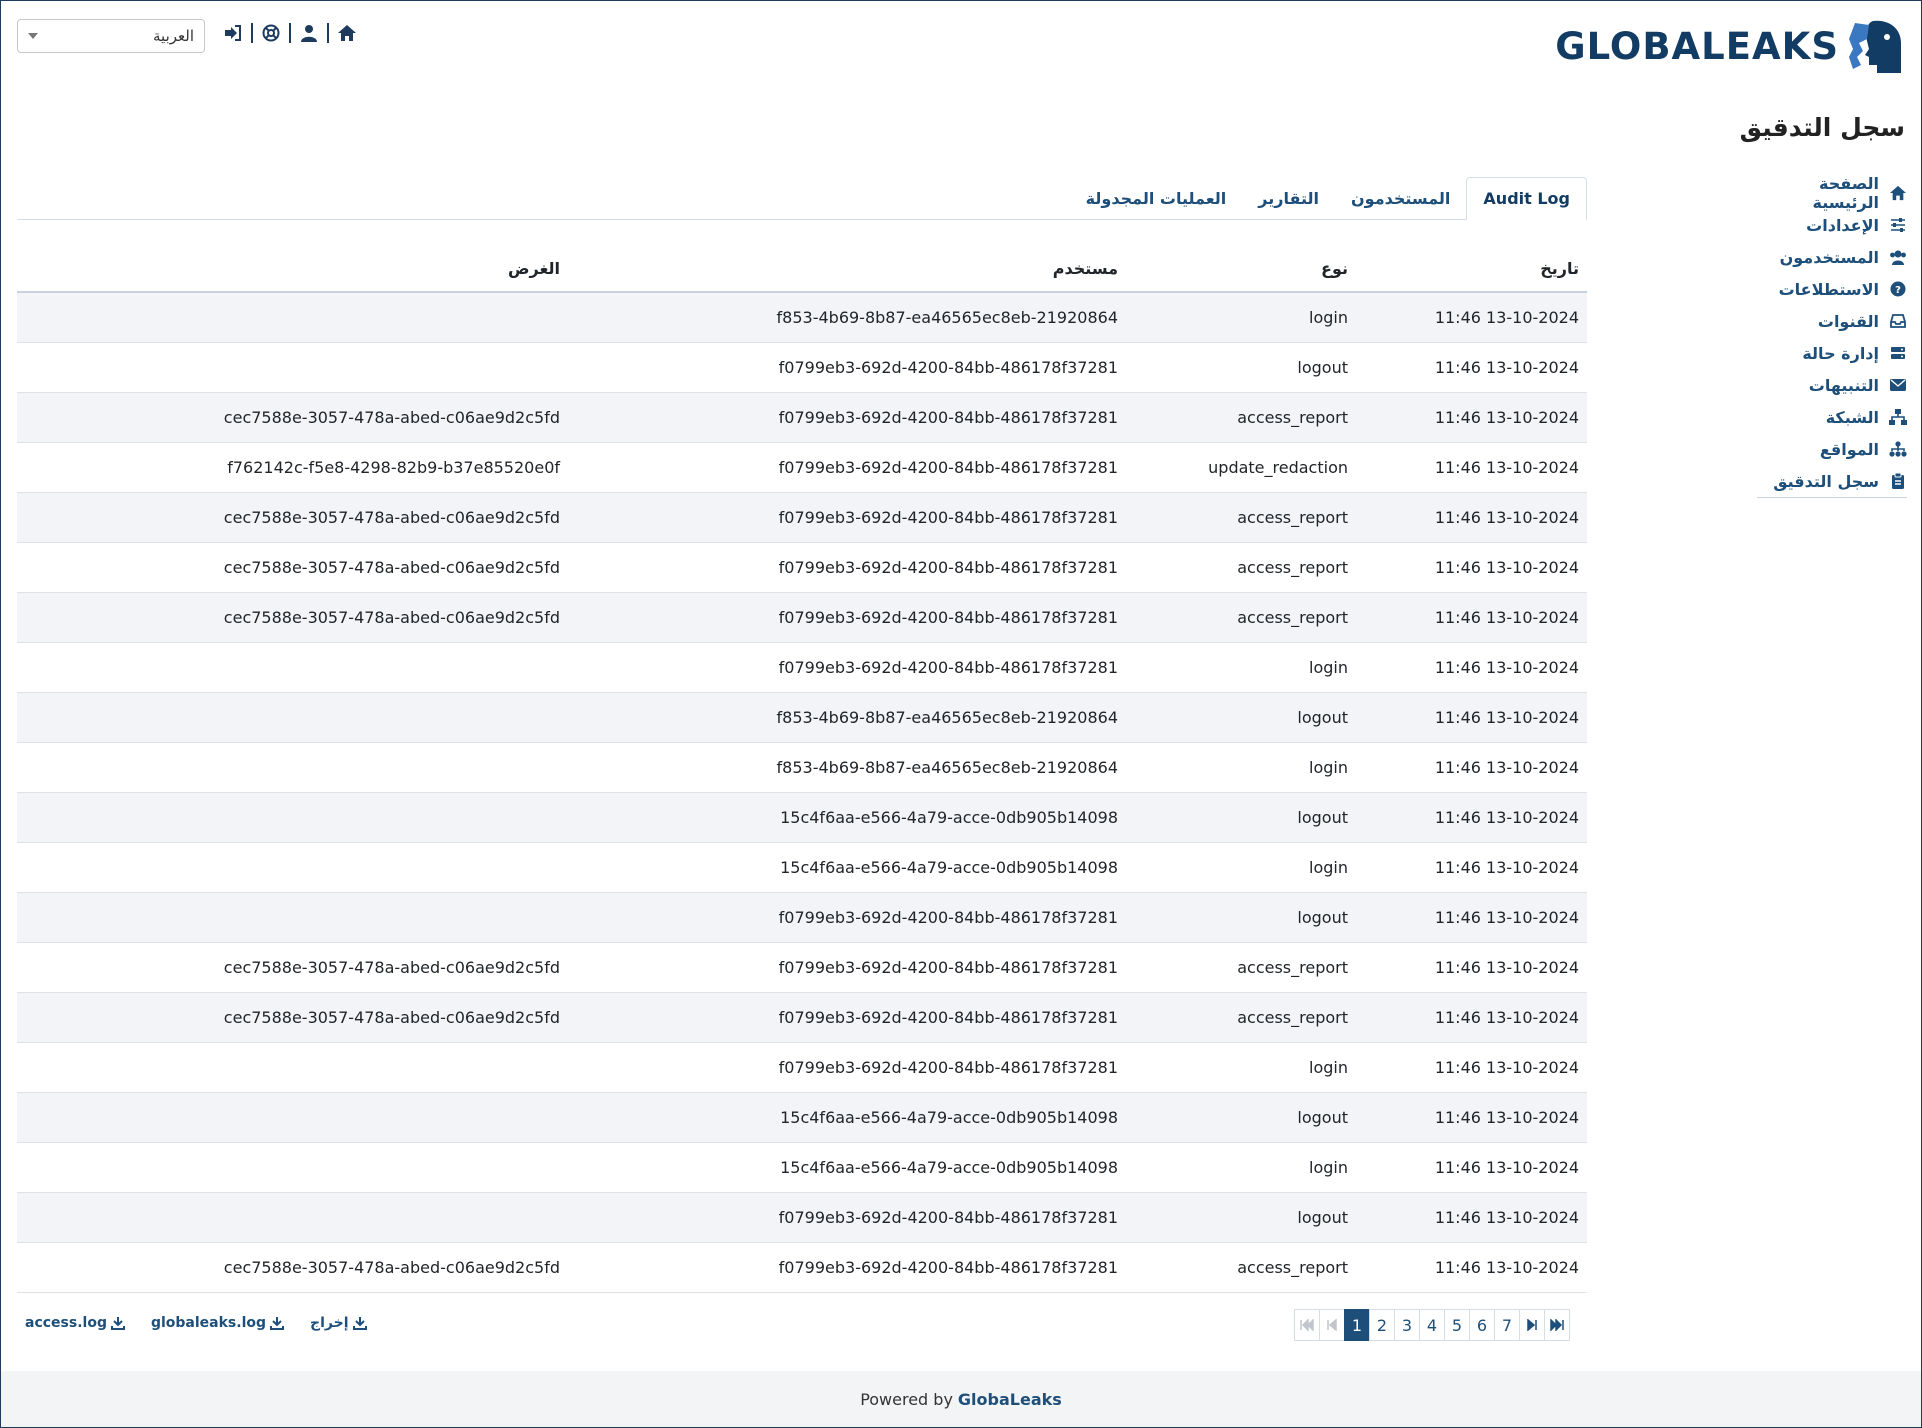  Describe the element at coordinates (1898, 289) in the screenshot. I see `question-icon: ?` at that location.